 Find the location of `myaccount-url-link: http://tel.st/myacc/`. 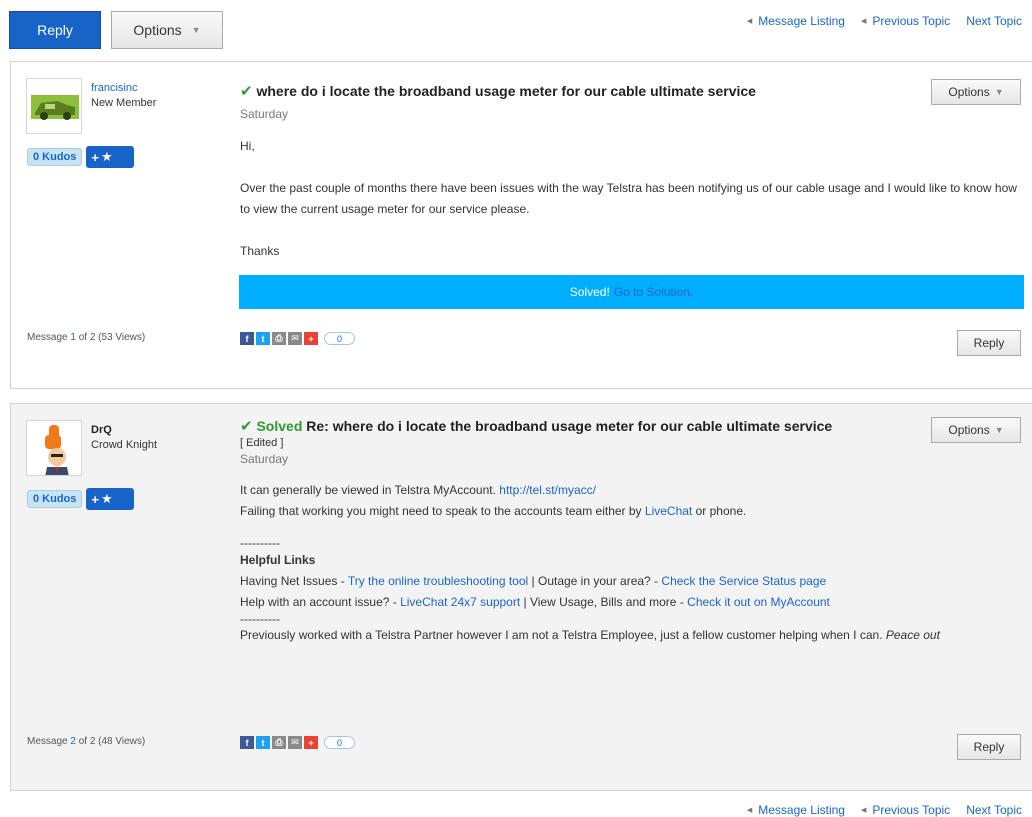

myaccount-url-link: http://tel.st/myacc/ is located at coordinates (547, 490).